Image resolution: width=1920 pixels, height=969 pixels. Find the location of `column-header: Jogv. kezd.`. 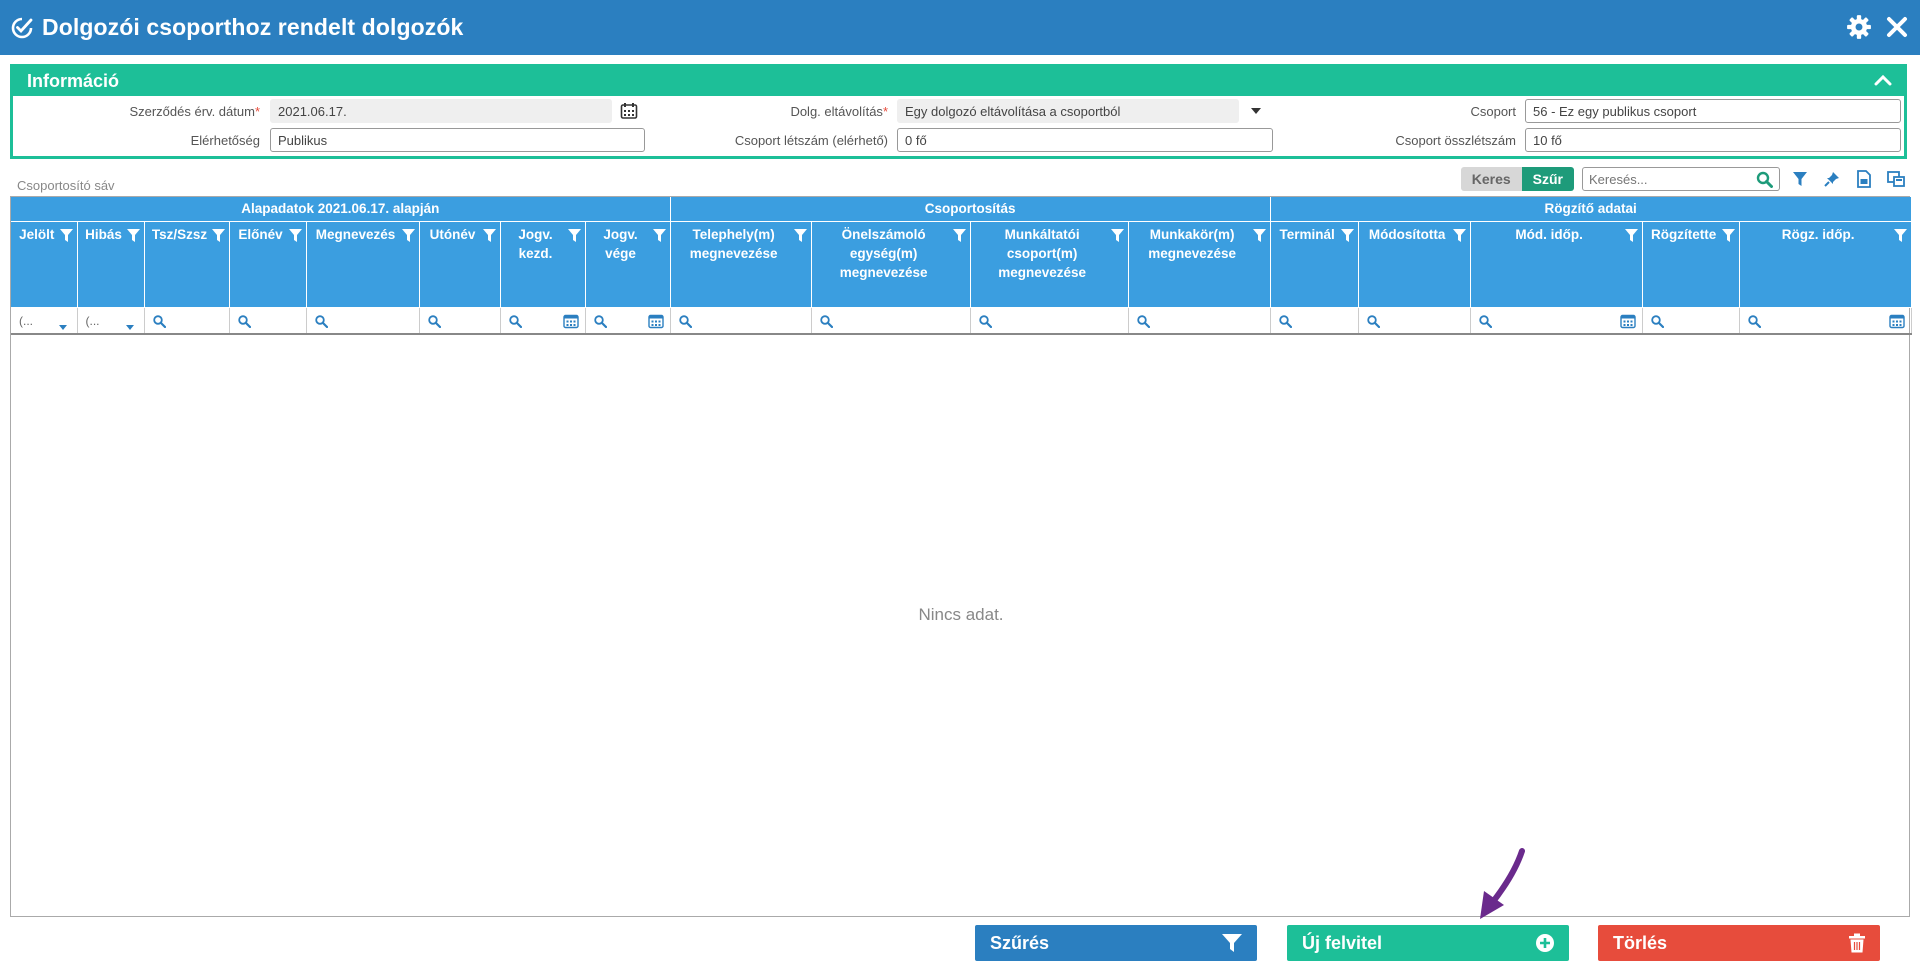

column-header: Jogv. kezd. is located at coordinates (543, 264).